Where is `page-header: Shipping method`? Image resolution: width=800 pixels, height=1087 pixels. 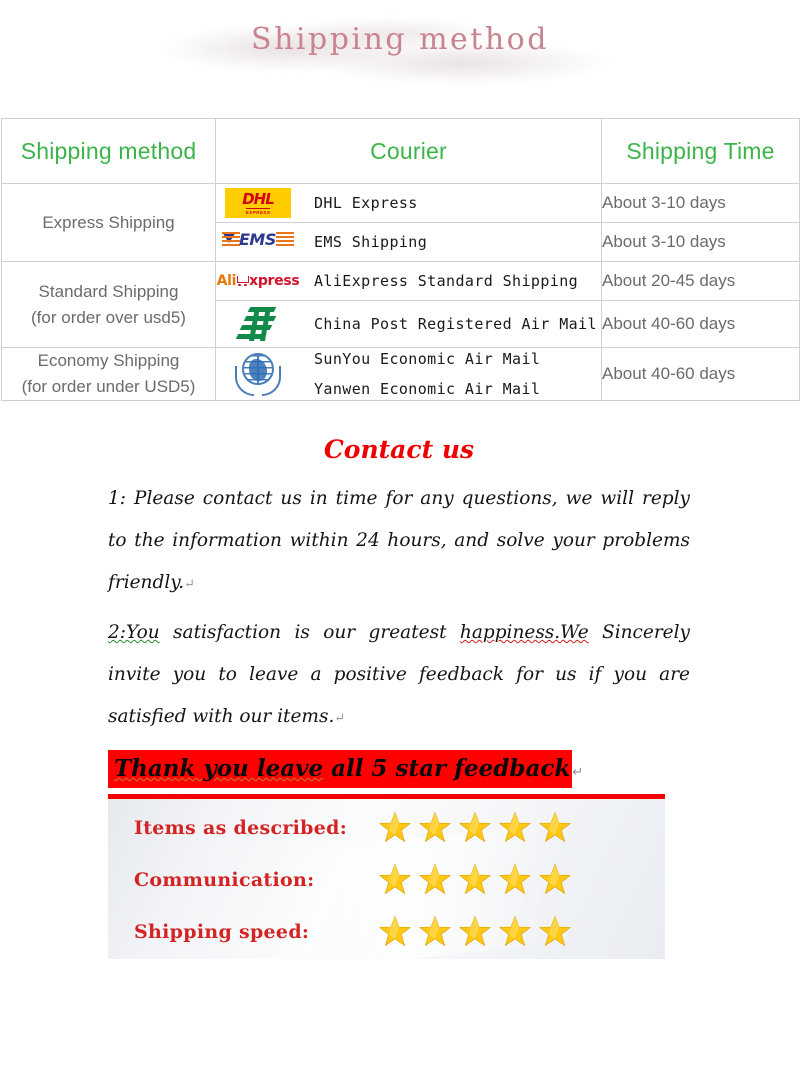 page-header: Shipping method is located at coordinates (400, 59).